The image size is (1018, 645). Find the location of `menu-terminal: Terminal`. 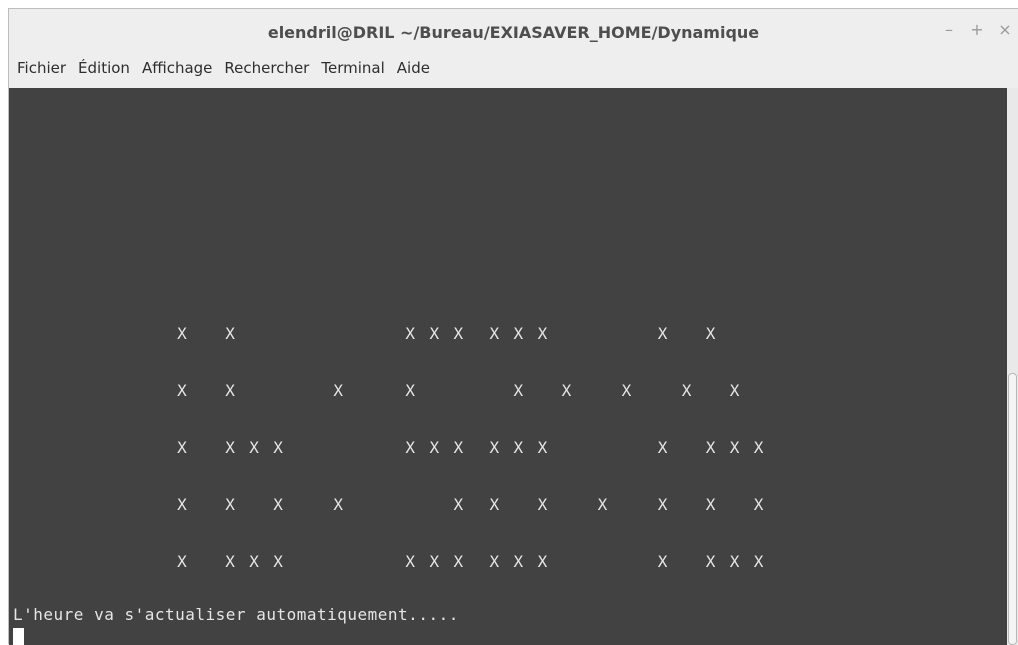

menu-terminal: Terminal is located at coordinates (354, 68).